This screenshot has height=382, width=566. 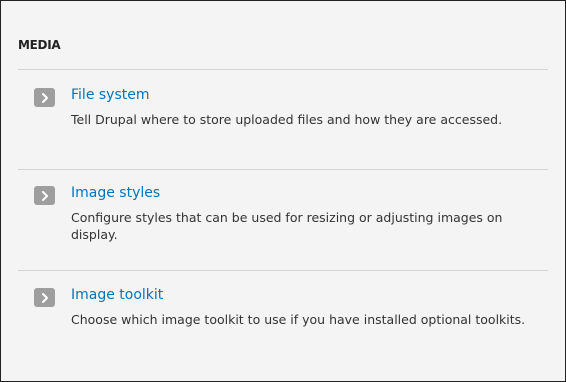 What do you see at coordinates (117, 295) in the screenshot?
I see `image-toolkit-link: Image toolkit` at bounding box center [117, 295].